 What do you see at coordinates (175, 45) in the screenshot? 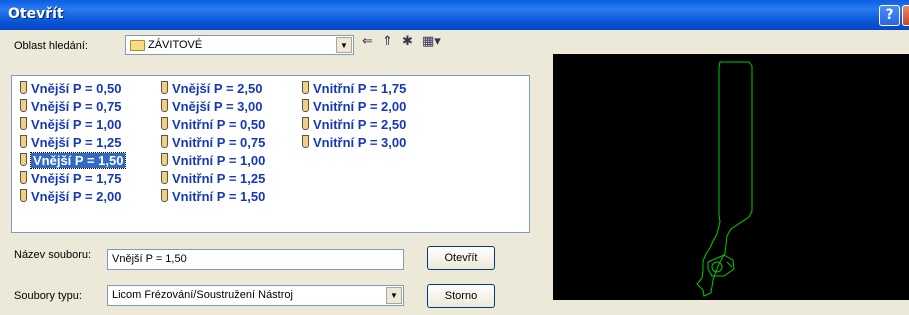
I see `lookin-value: ZÁVITOVÉ` at bounding box center [175, 45].